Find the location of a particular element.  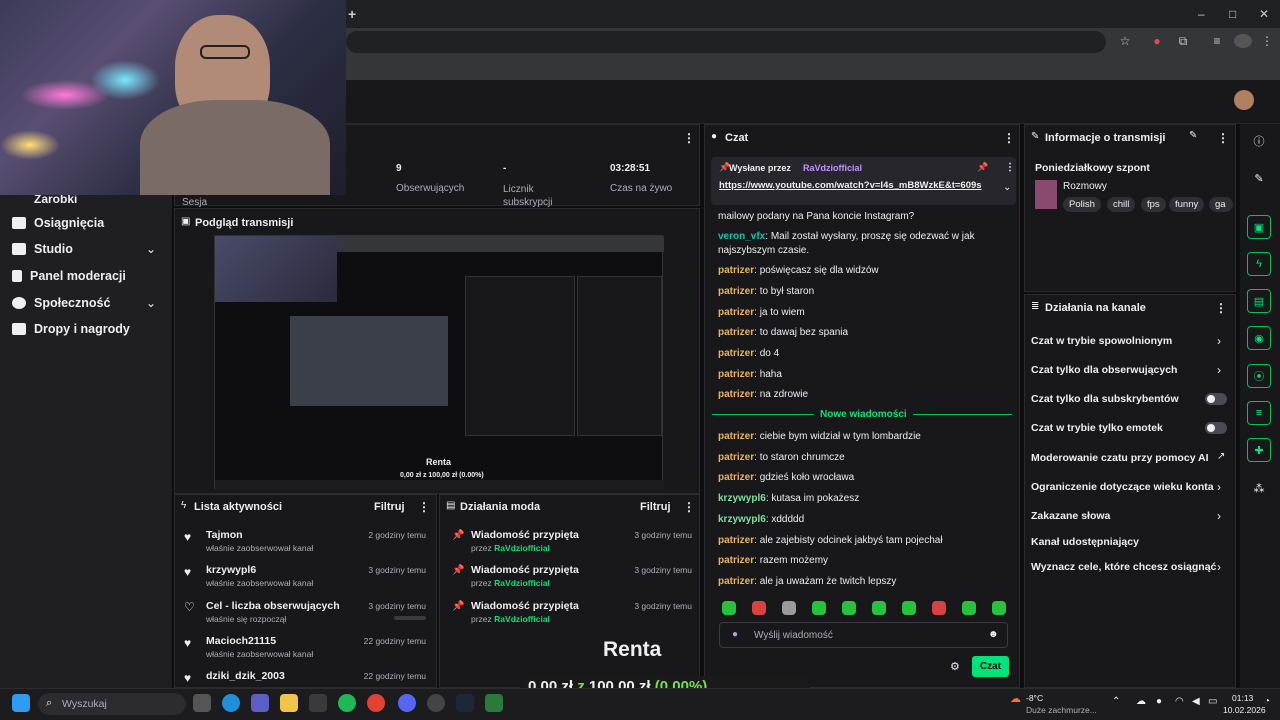

new-tab-button: + is located at coordinates (352, 14).